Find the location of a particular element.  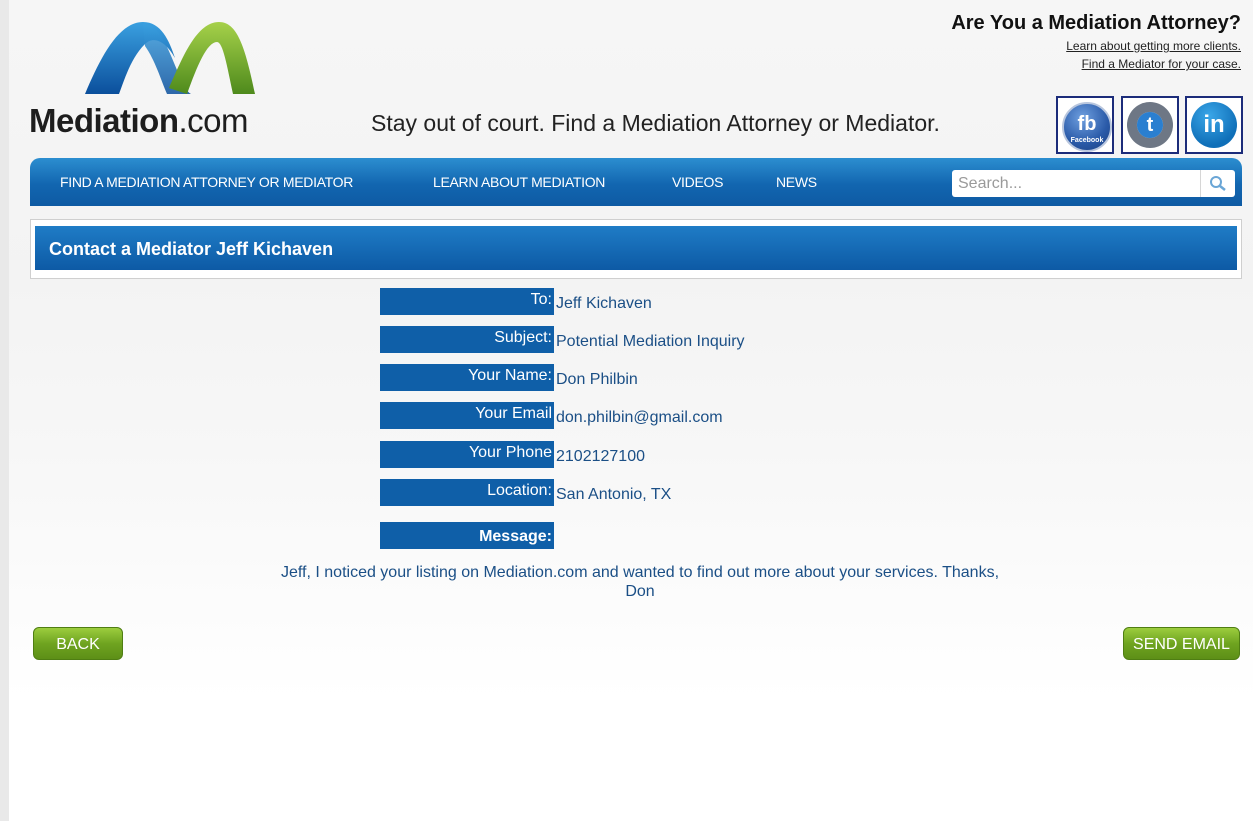

to-label: To: is located at coordinates (467, 301).